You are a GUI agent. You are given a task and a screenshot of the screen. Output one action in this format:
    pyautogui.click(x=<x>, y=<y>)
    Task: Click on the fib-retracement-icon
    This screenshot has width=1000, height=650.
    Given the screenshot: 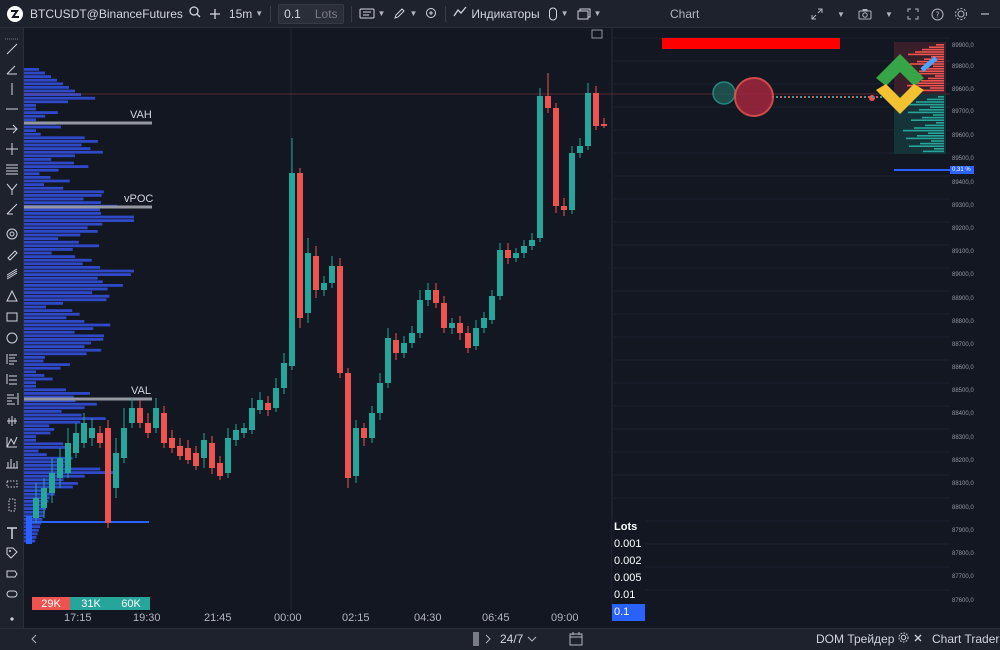 What is the action you would take?
    pyautogui.click(x=12, y=359)
    